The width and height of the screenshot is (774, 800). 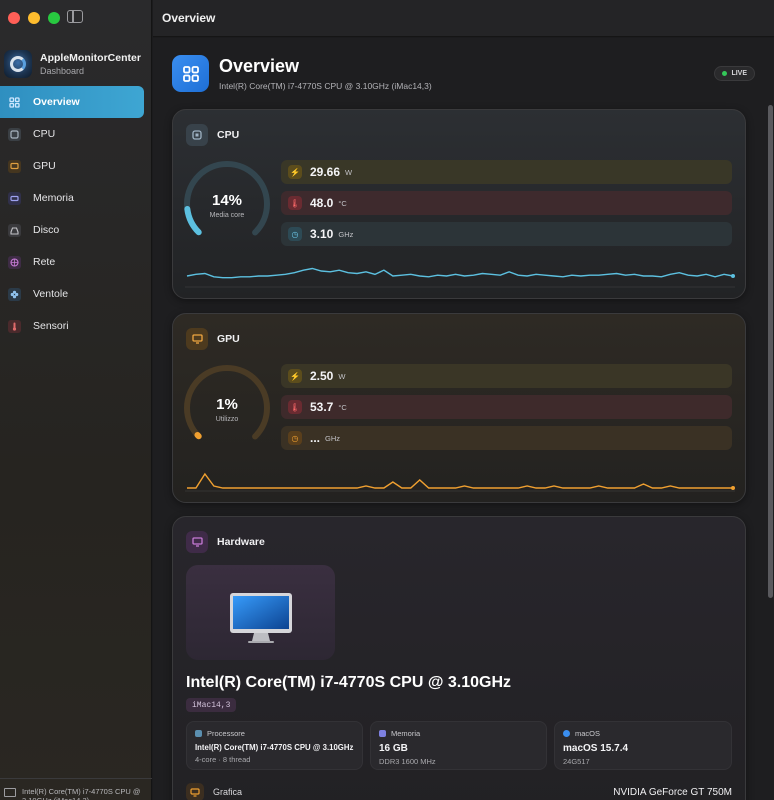 What do you see at coordinates (14, 18) in the screenshot?
I see `close-button` at bounding box center [14, 18].